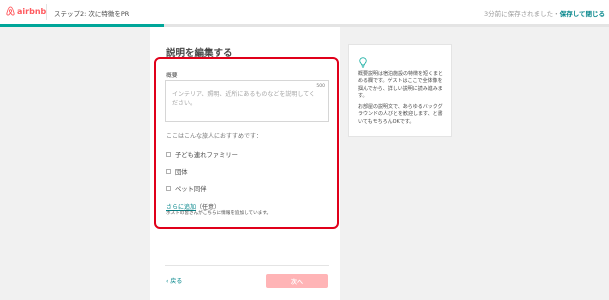 The width and height of the screenshot is (609, 300). I want to click on option-family: 子ども連れファミリー, so click(202, 154).